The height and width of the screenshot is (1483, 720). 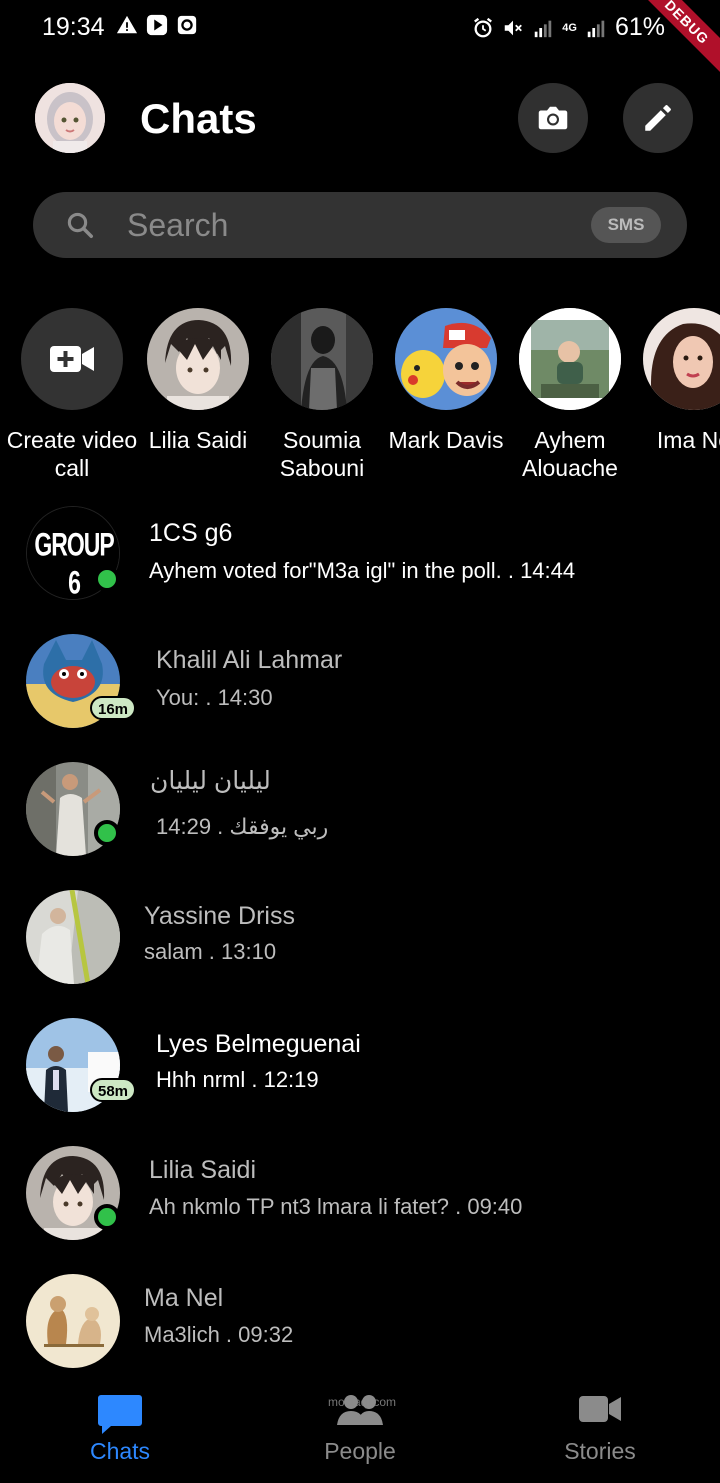 I want to click on chat-row: 16m Khalil Ali Lahmar You: . 14:30, so click(x=360, y=685).